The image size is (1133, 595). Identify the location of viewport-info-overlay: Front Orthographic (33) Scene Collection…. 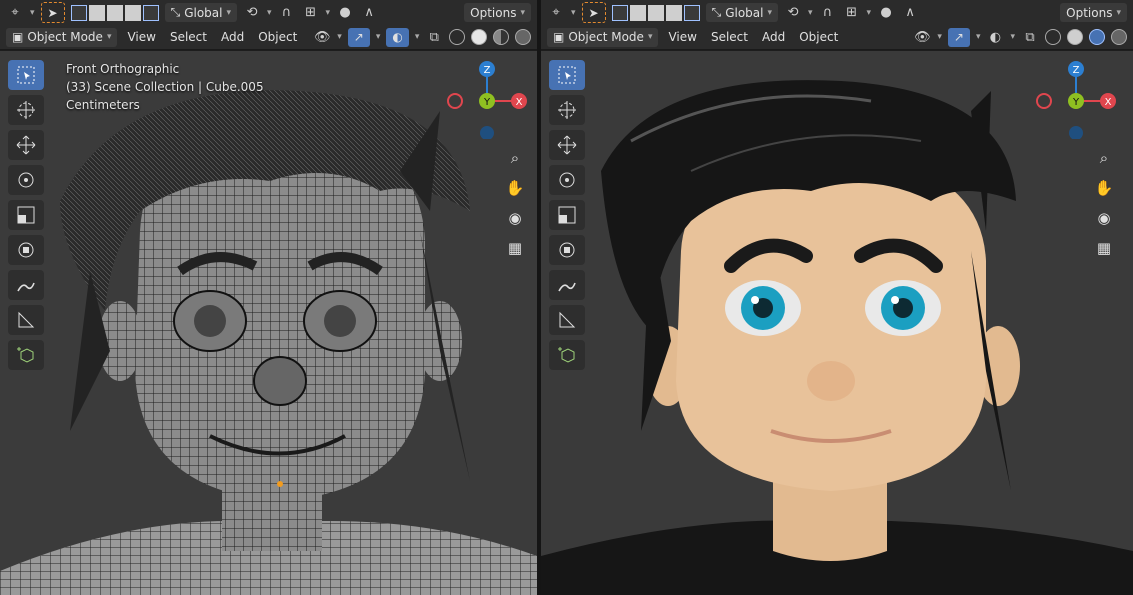
(165, 87).